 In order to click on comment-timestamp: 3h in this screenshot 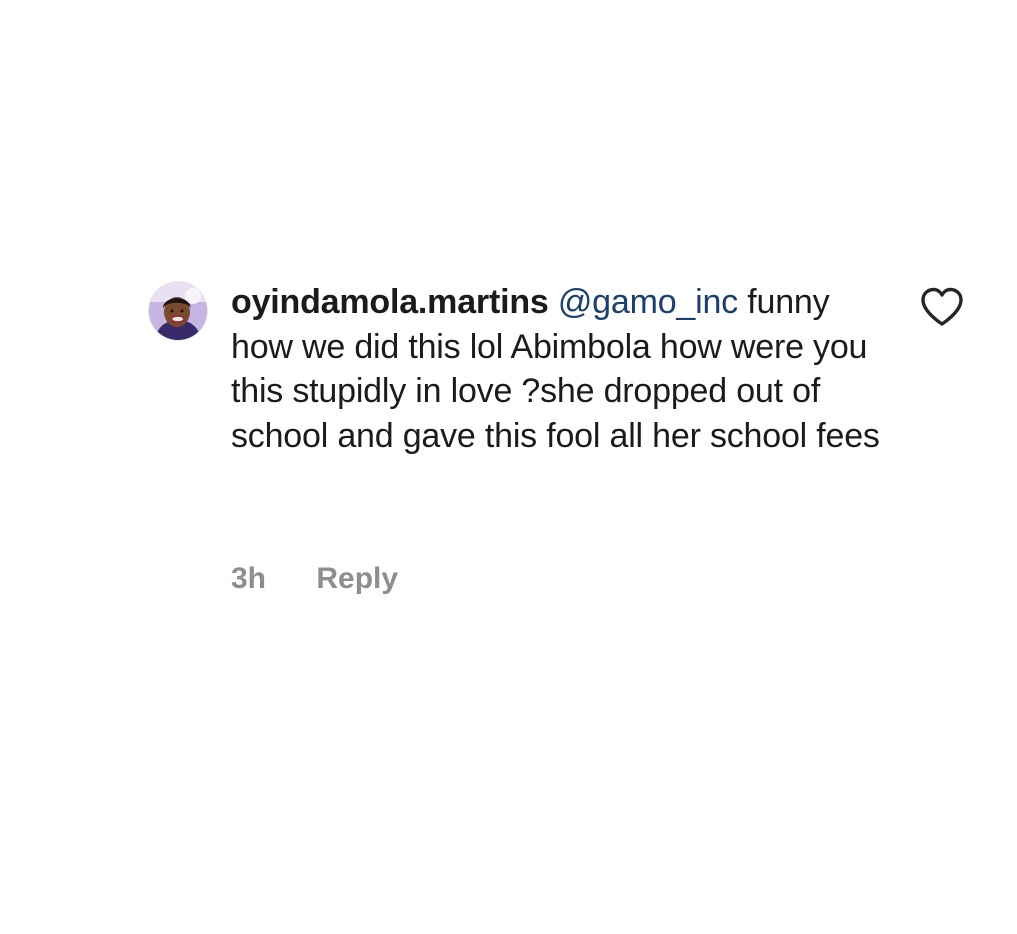, I will do `click(249, 578)`.